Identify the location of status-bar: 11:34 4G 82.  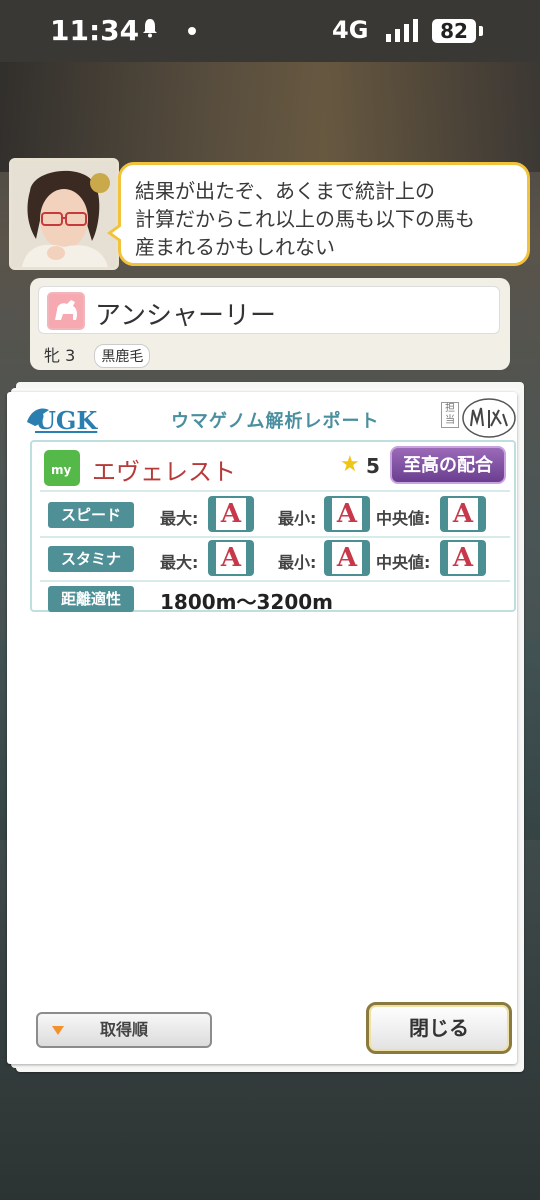
(270, 31).